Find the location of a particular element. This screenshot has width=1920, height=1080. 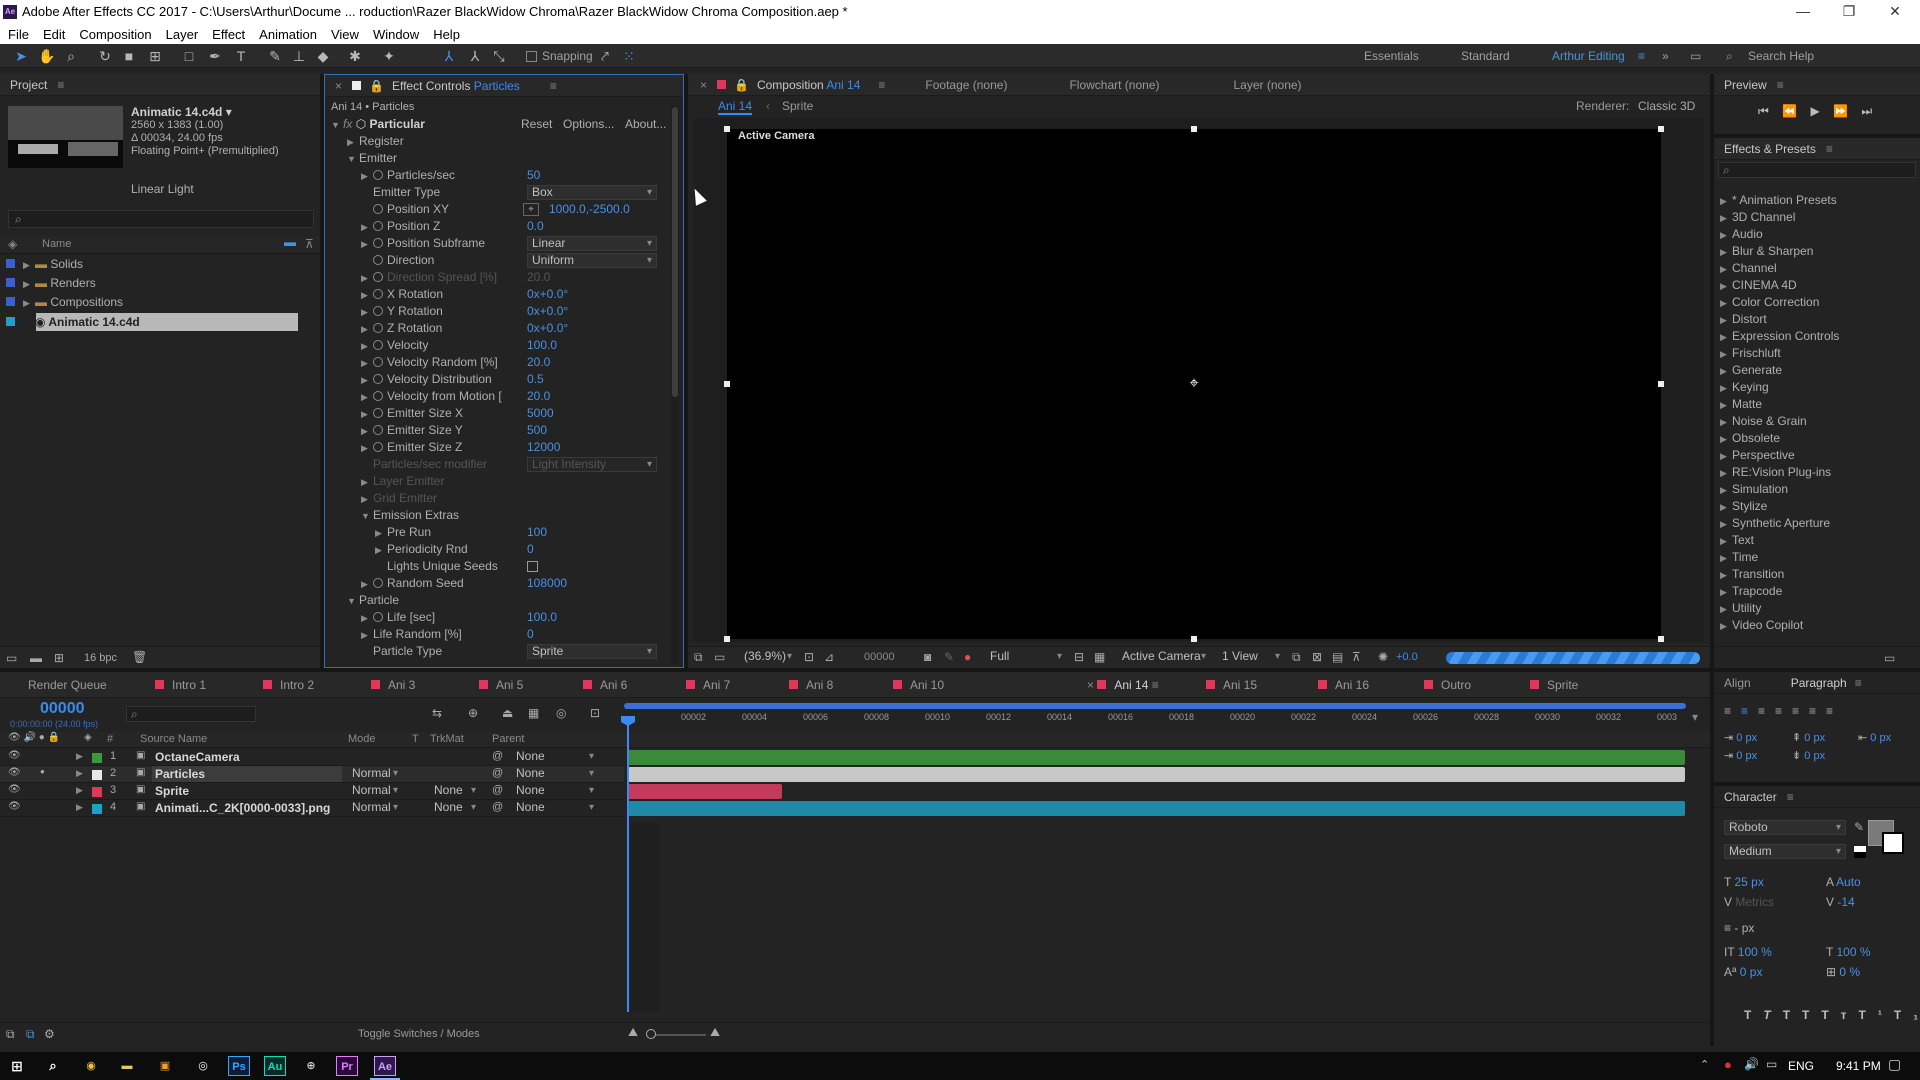

menu-file: File is located at coordinates (18, 34).